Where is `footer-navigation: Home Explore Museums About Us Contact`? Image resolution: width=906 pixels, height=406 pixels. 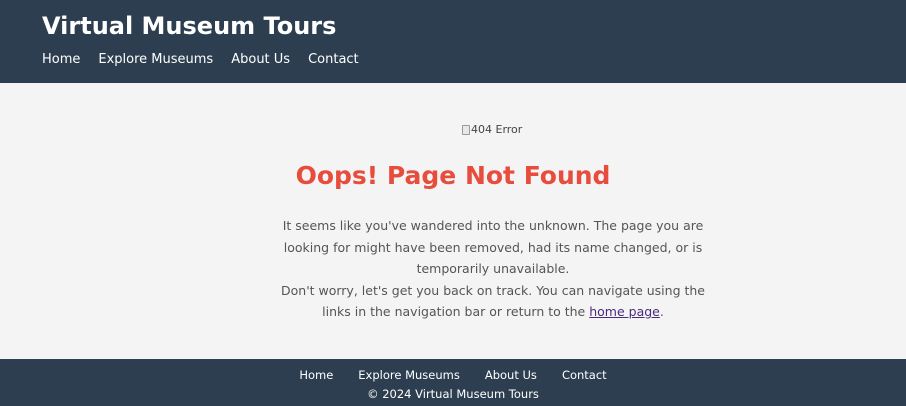 footer-navigation: Home Explore Museums About Us Contact is located at coordinates (453, 375).